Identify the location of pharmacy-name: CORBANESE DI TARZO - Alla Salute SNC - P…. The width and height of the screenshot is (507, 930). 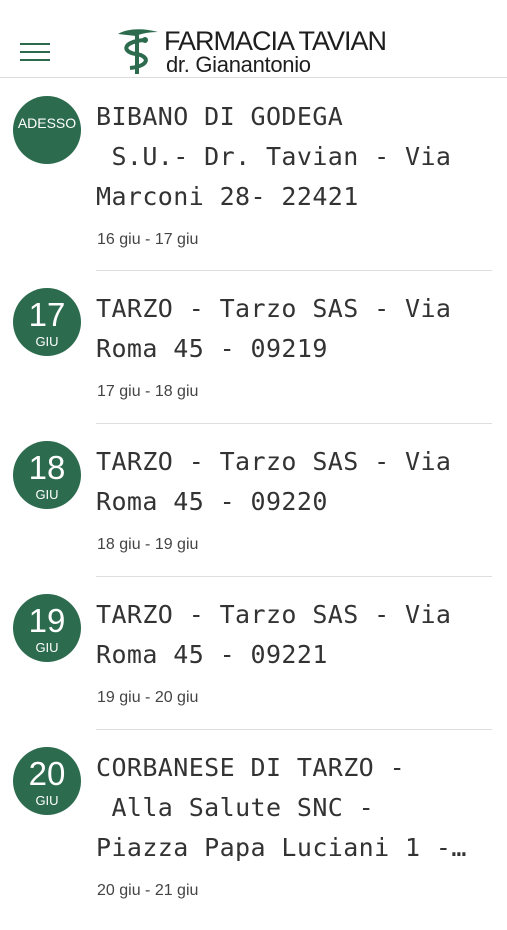
(281, 807).